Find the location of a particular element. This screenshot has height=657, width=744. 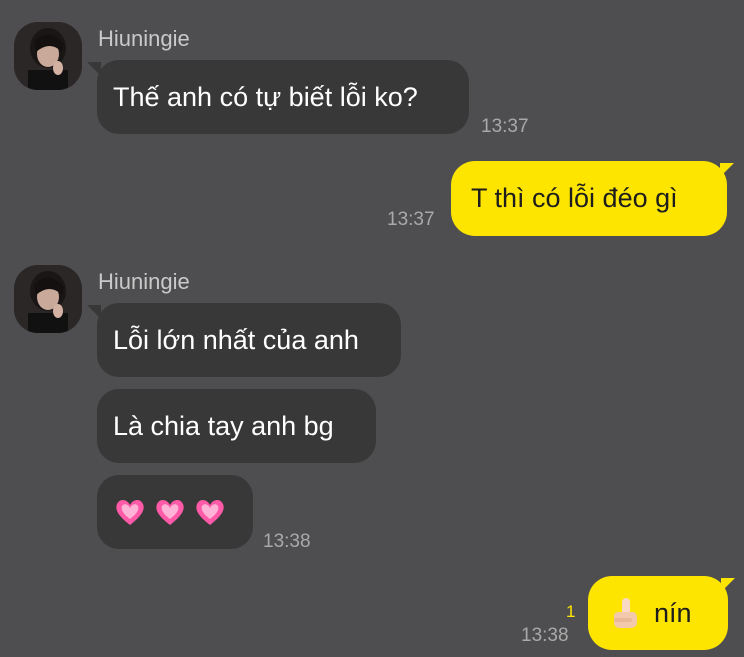

emoji-bubble is located at coordinates (175, 512).